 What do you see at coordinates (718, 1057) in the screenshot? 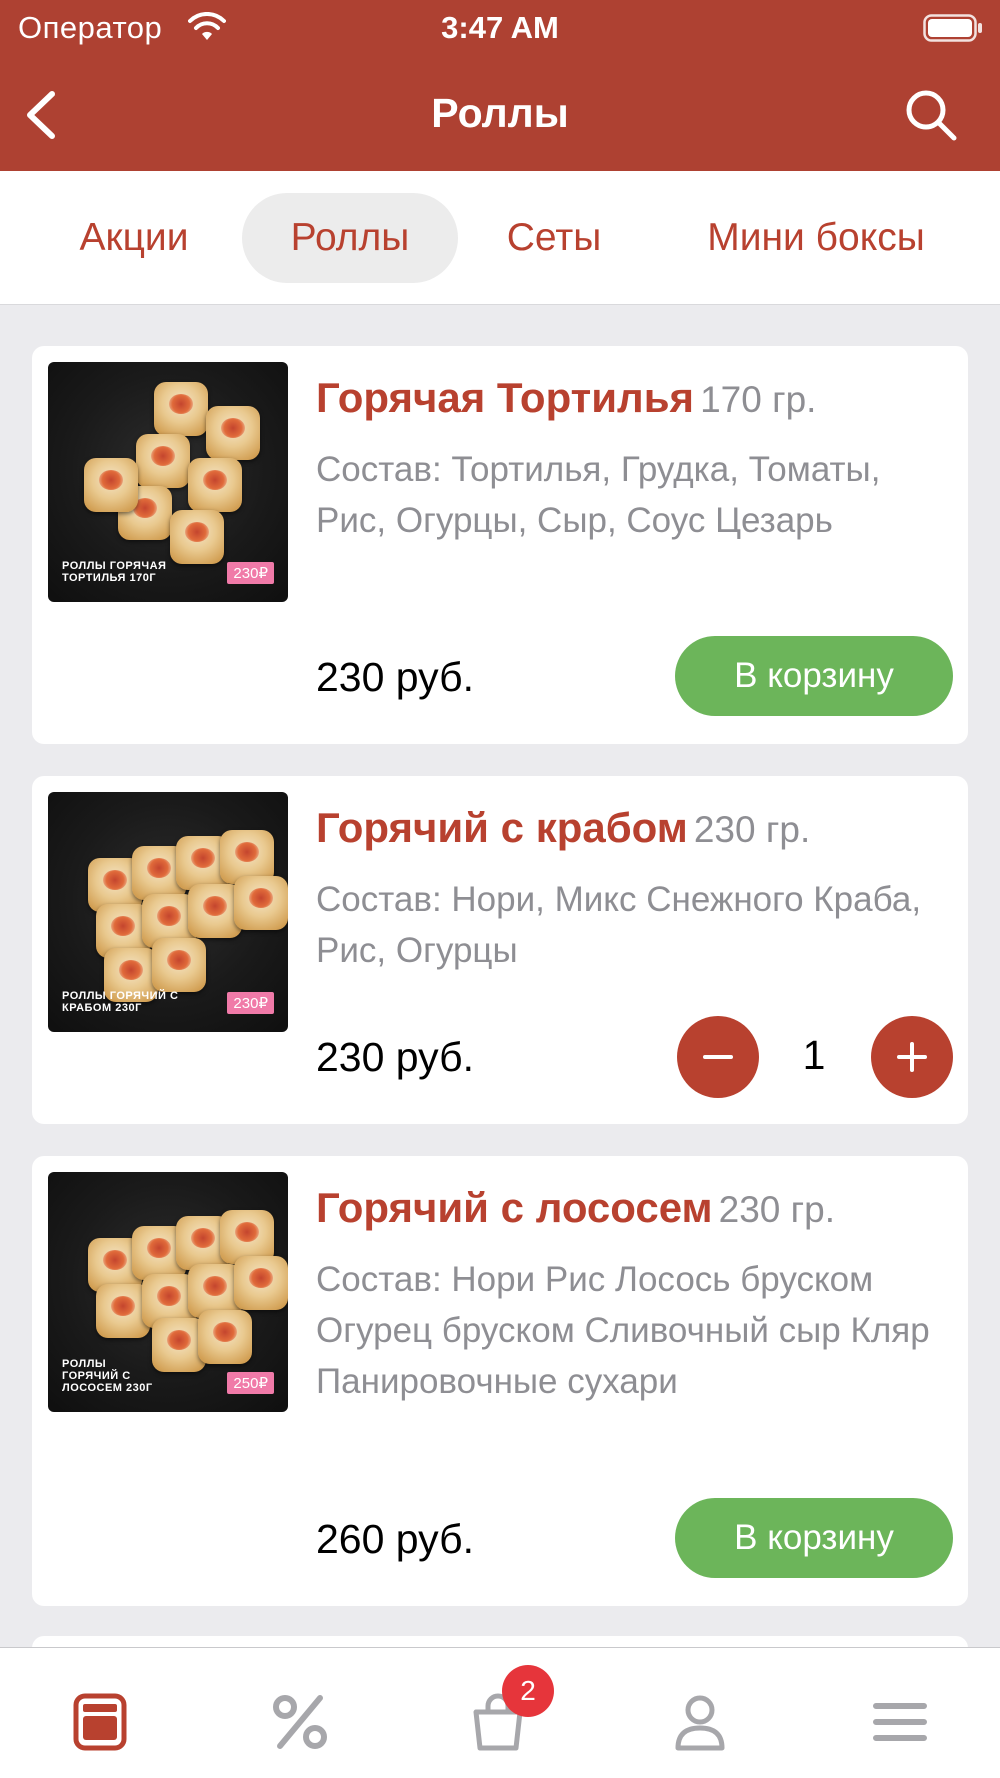
I see `decrease-quantity-button` at bounding box center [718, 1057].